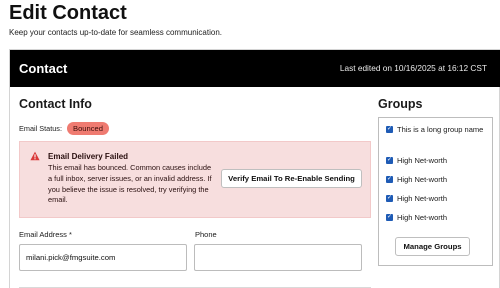 The height and width of the screenshot is (288, 500). I want to click on group-label: This is a long group name, so click(440, 129).